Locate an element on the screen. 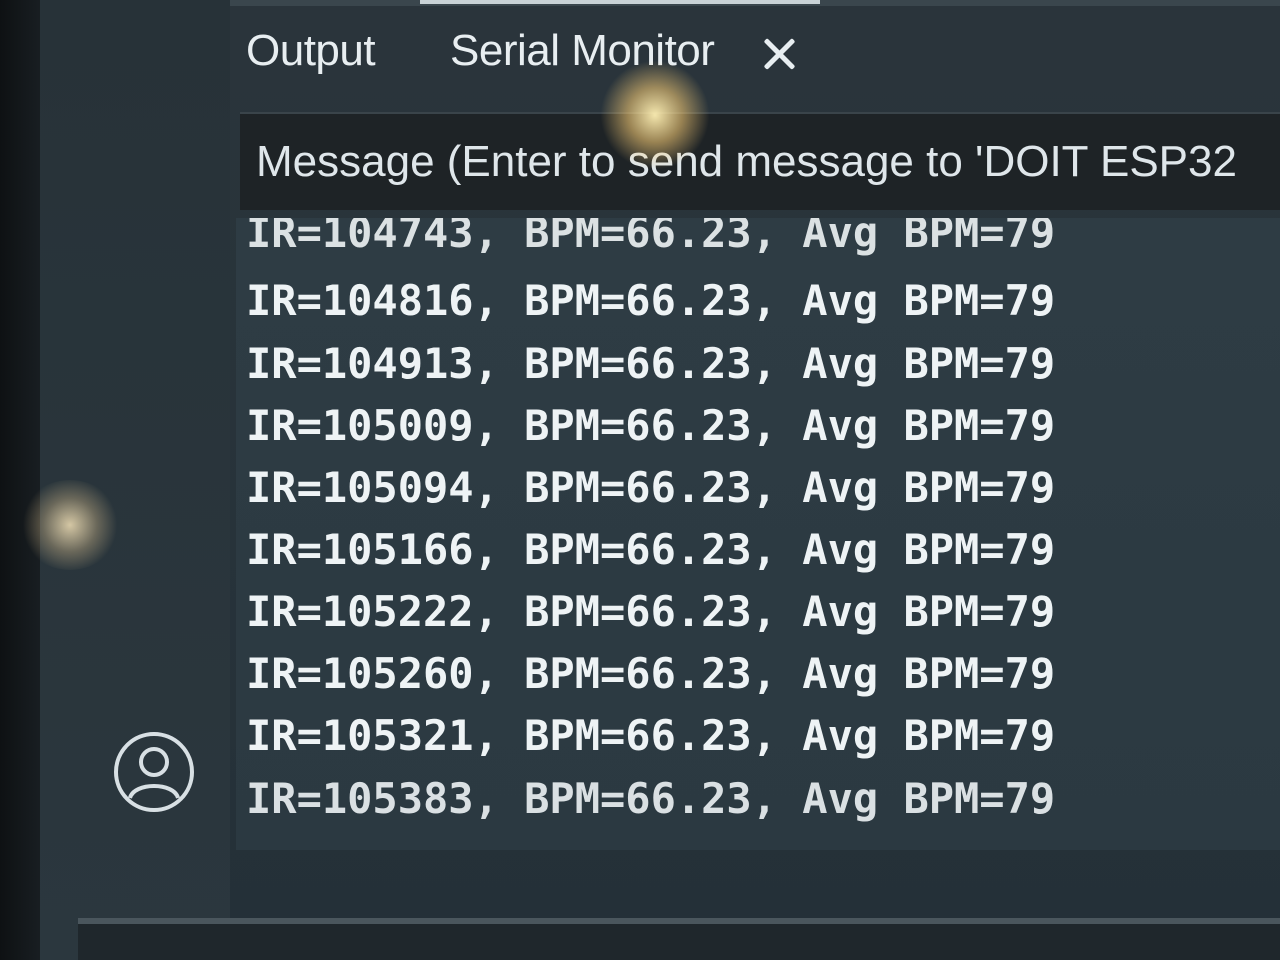 This screenshot has height=960, width=1280. top-strip is located at coordinates (755, 3).